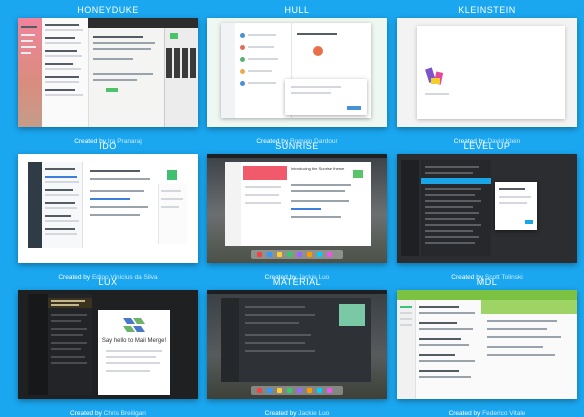 Image resolution: width=584 pixels, height=417 pixels. What do you see at coordinates (108, 282) in the screenshot?
I see `theme-title: LUX` at bounding box center [108, 282].